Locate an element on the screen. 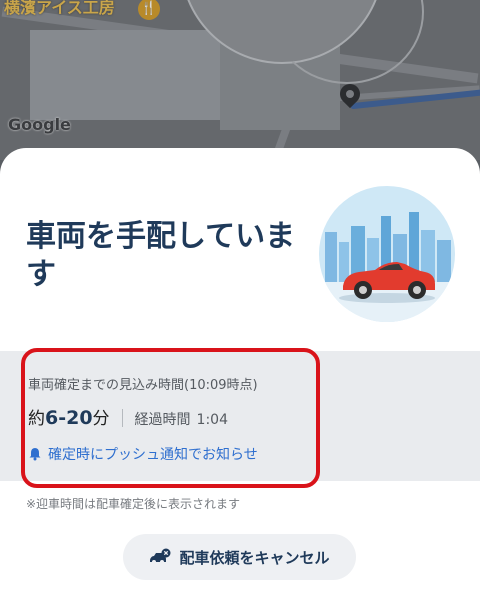 The width and height of the screenshot is (480, 612). page-title: 車両を手配しています is located at coordinates (161, 255).